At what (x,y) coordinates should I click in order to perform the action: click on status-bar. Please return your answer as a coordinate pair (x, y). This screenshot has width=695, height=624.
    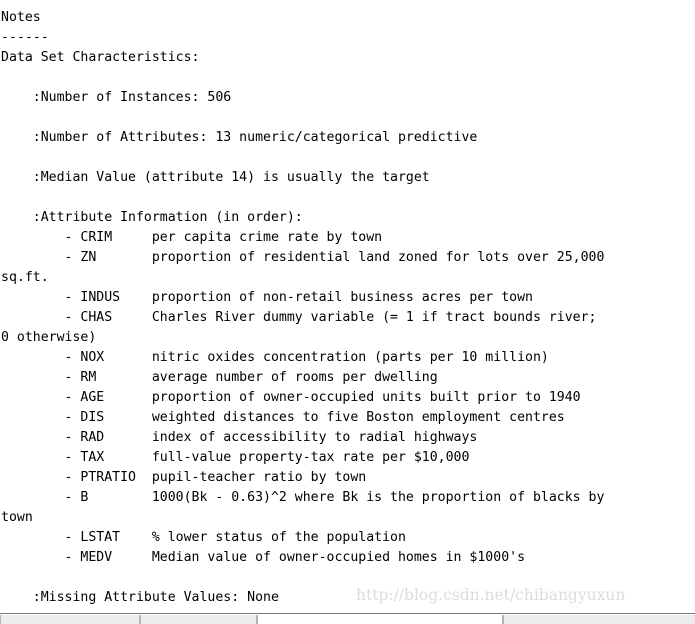
    Looking at the image, I should click on (347, 618).